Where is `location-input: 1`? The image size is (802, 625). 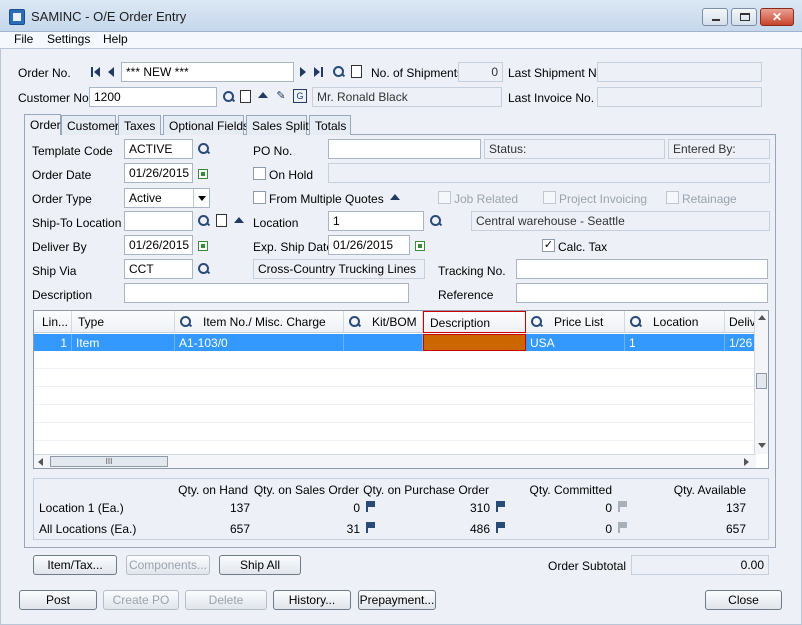 location-input: 1 is located at coordinates (376, 221).